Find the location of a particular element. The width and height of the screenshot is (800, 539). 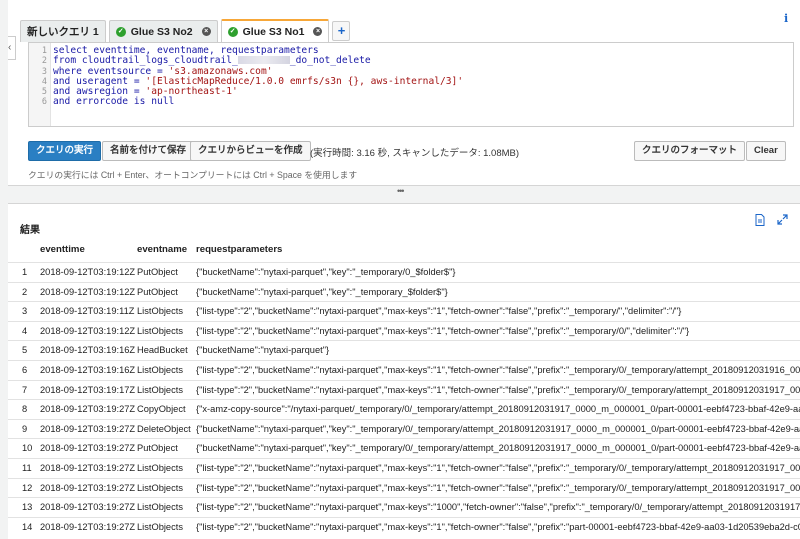

code-text: and errorcode is null is located at coordinates (113, 102).